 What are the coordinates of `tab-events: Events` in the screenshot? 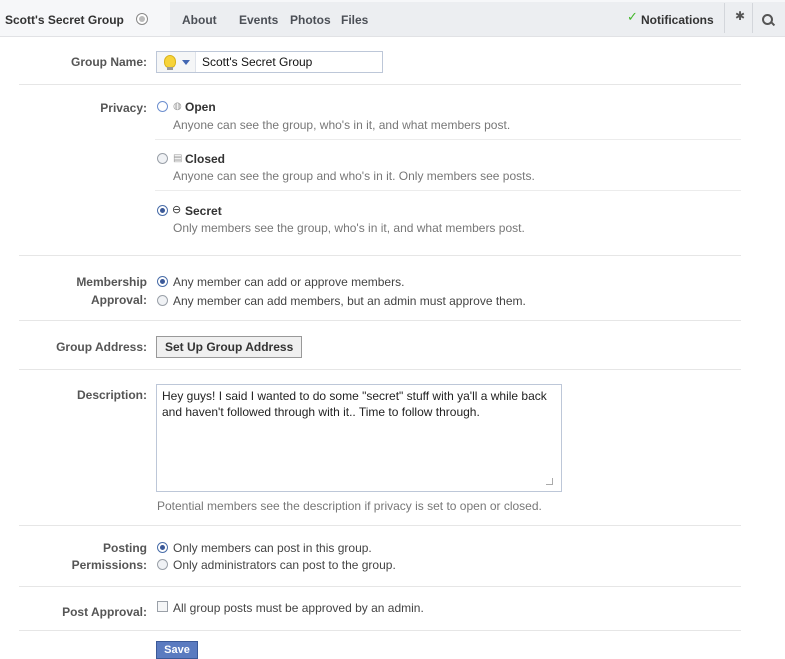 It's located at (258, 20).